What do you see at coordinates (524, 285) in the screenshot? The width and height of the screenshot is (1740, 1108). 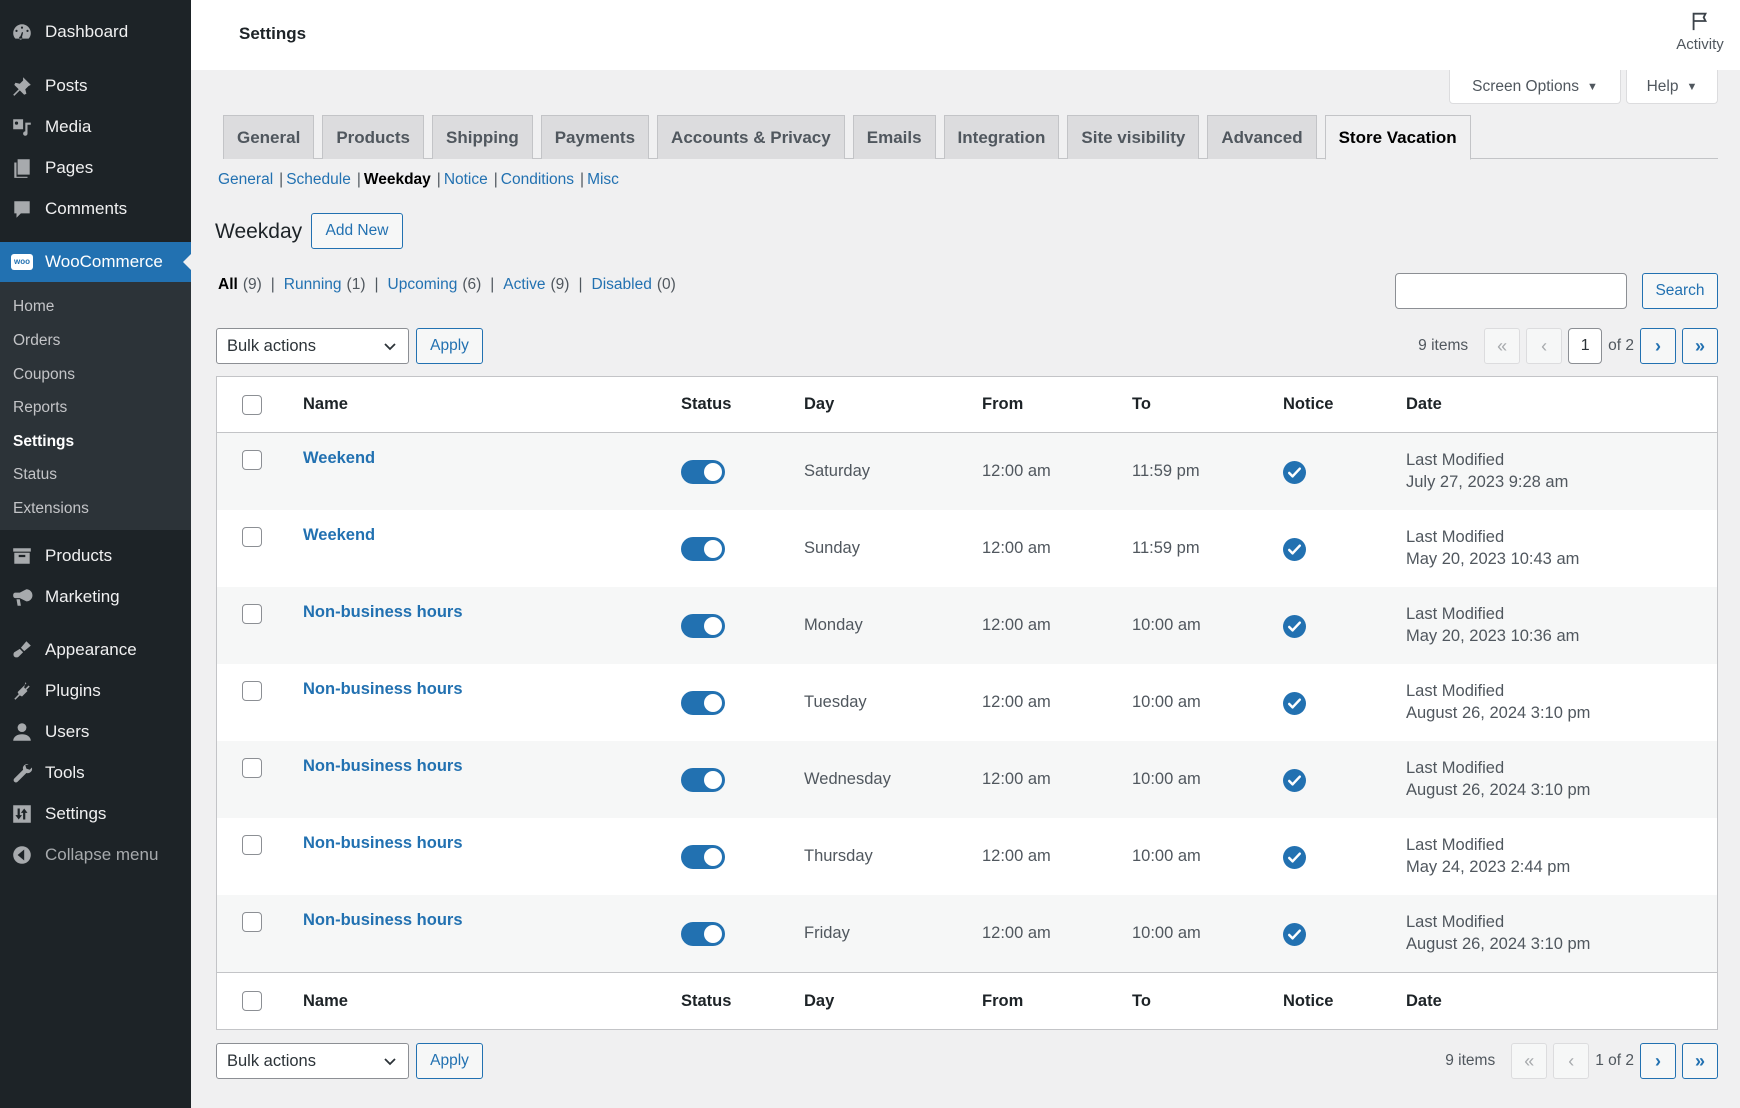 I see `filter-active: Active` at bounding box center [524, 285].